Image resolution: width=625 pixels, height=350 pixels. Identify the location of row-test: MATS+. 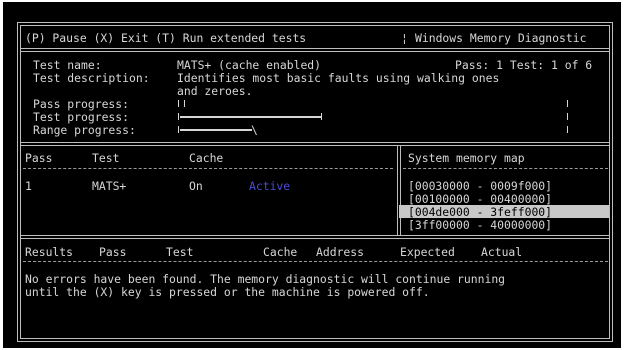
(109, 186).